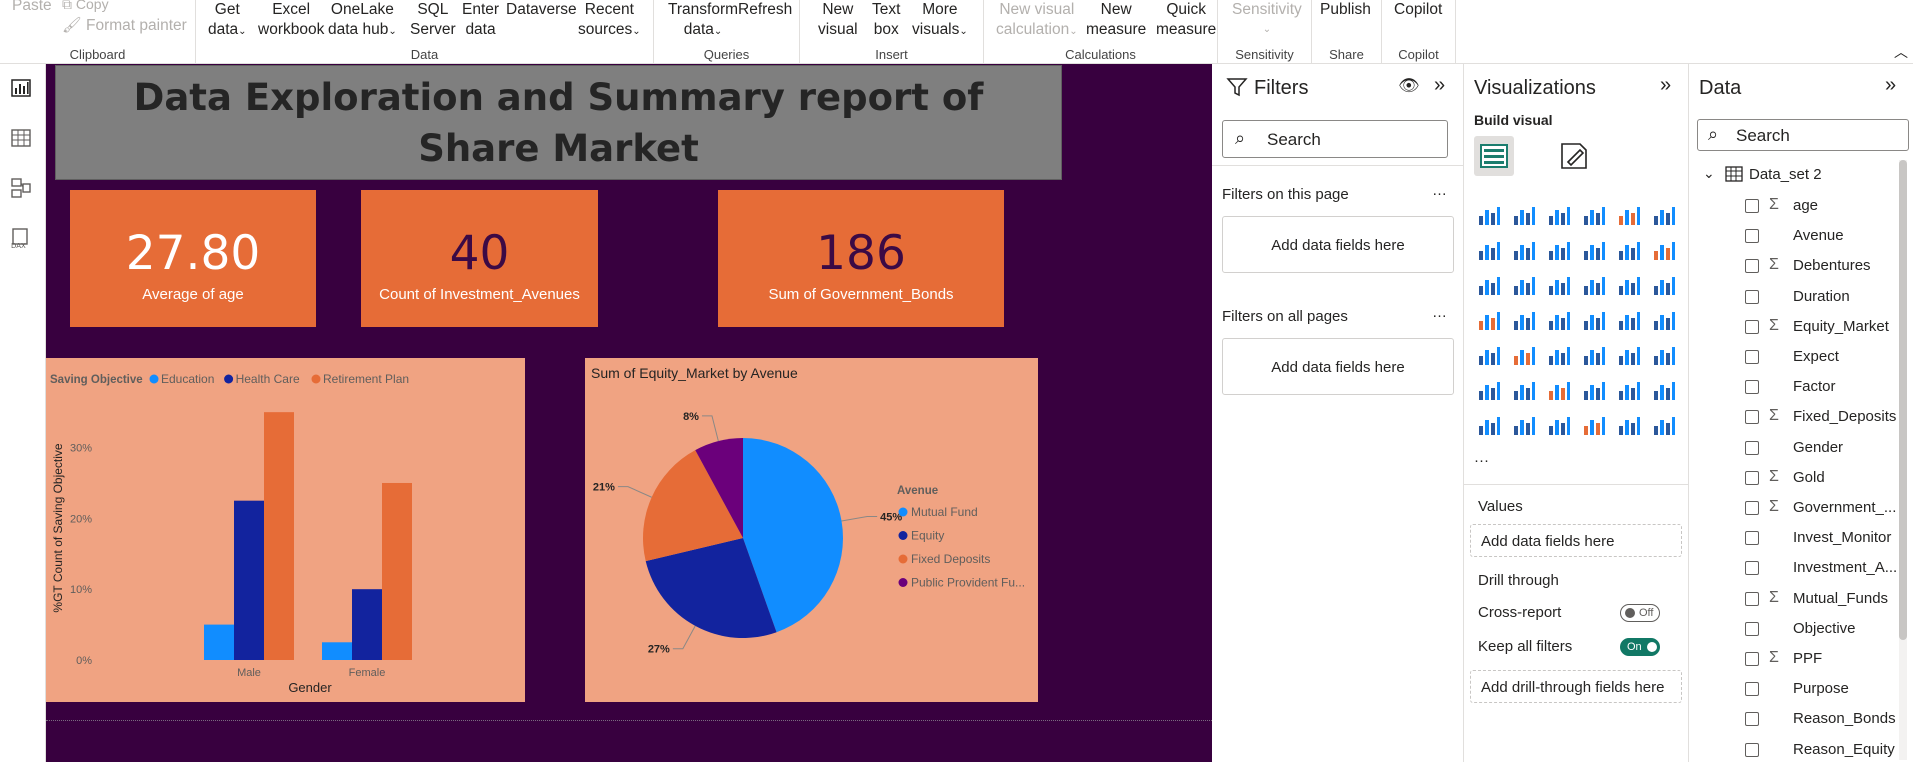 The image size is (1913, 766). I want to click on card-visual-icon, so click(1664, 320).